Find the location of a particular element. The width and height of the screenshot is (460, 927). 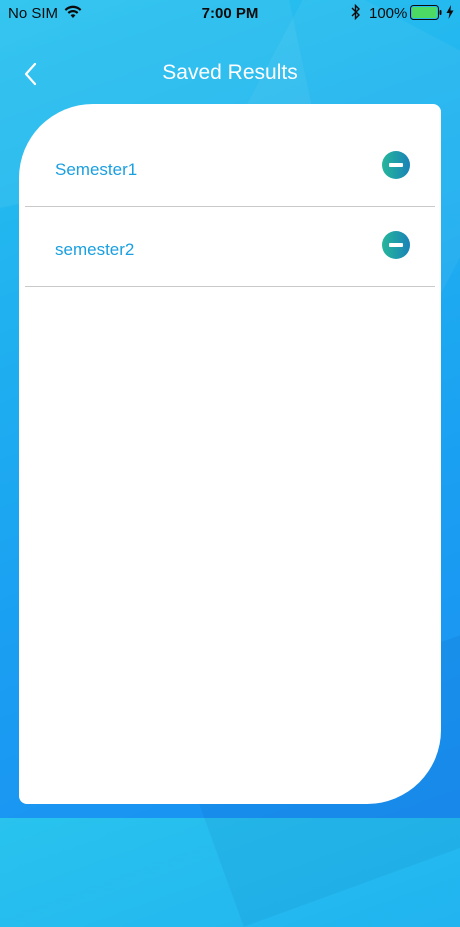

list-item: Semester1 is located at coordinates (230, 166).